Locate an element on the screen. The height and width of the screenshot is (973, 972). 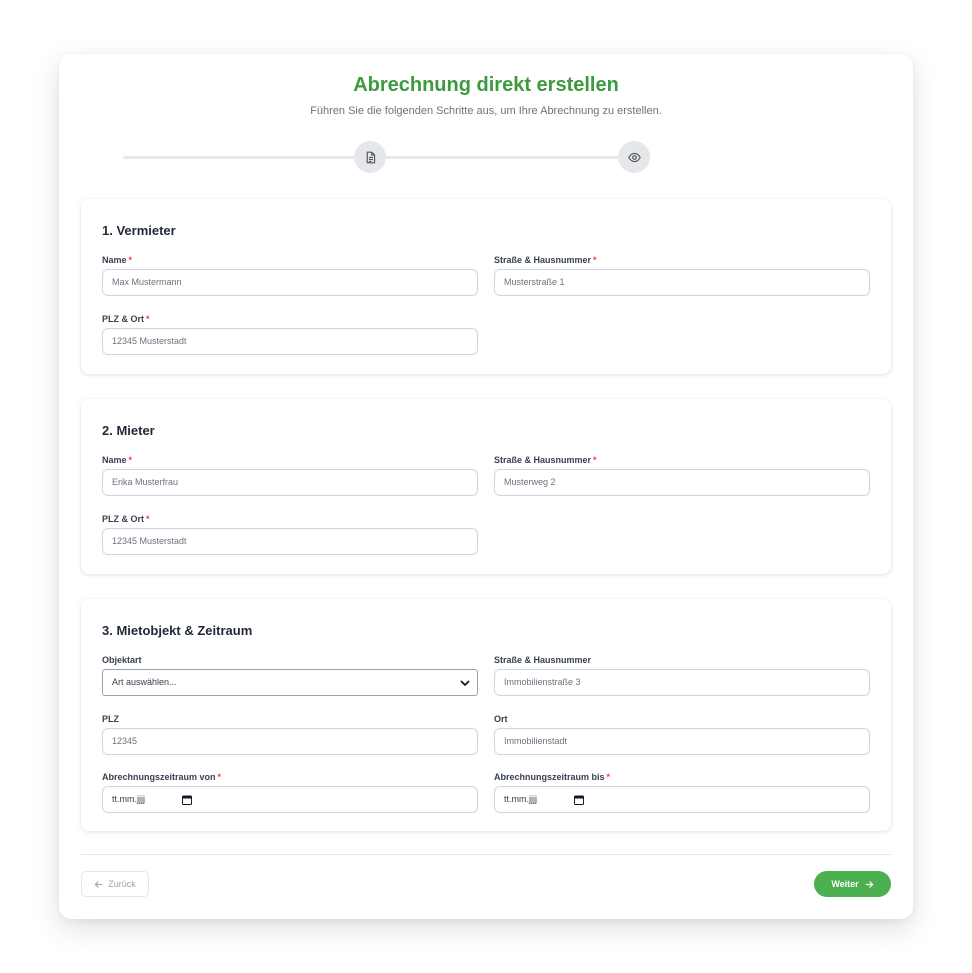
page-title: Abrechnung direkt erstellen is located at coordinates (486, 85).